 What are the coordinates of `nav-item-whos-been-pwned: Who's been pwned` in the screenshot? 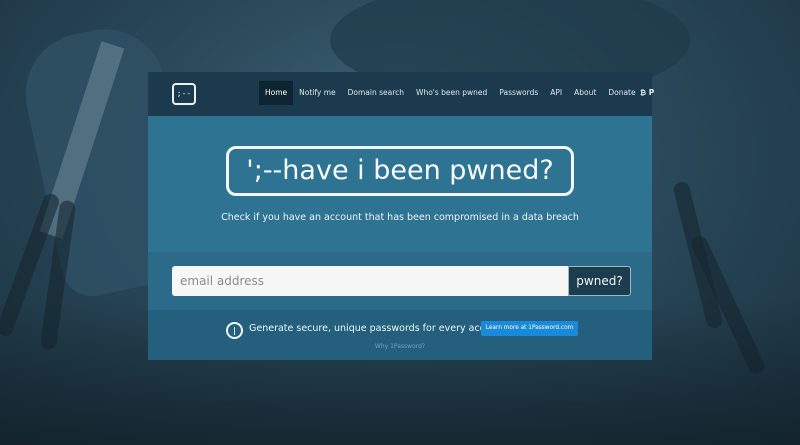 It's located at (451, 93).